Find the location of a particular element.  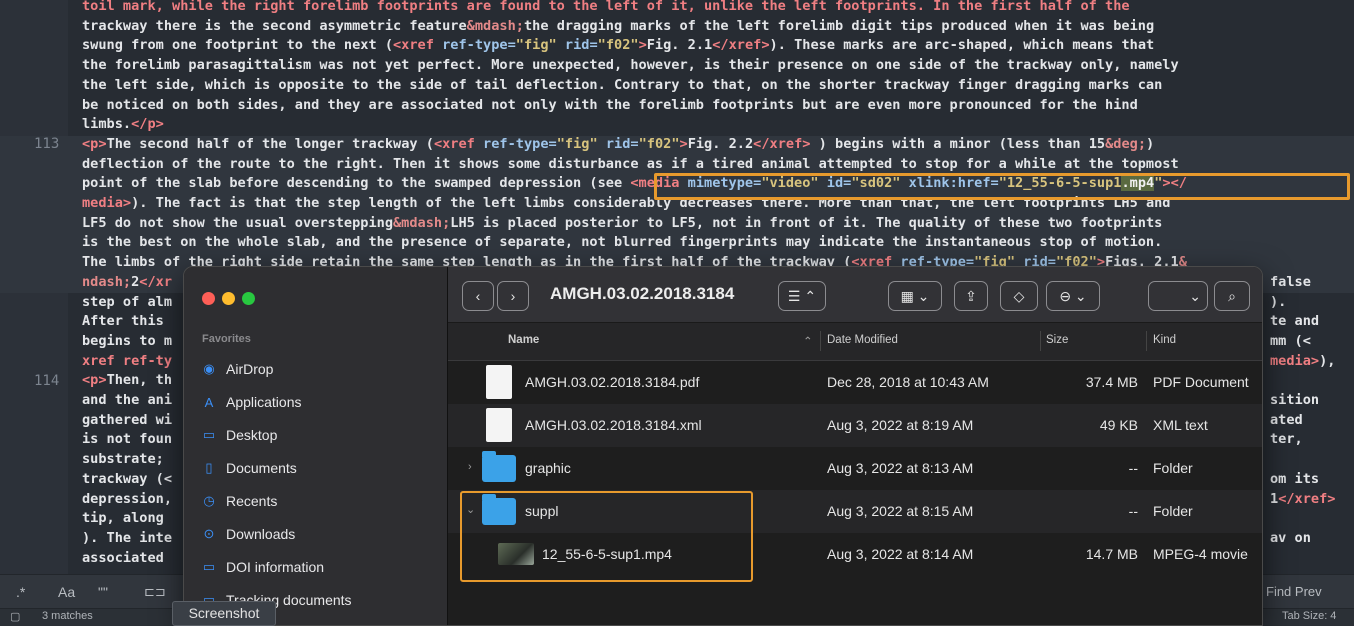

code-line-fragment: om its is located at coordinates (1294, 479).